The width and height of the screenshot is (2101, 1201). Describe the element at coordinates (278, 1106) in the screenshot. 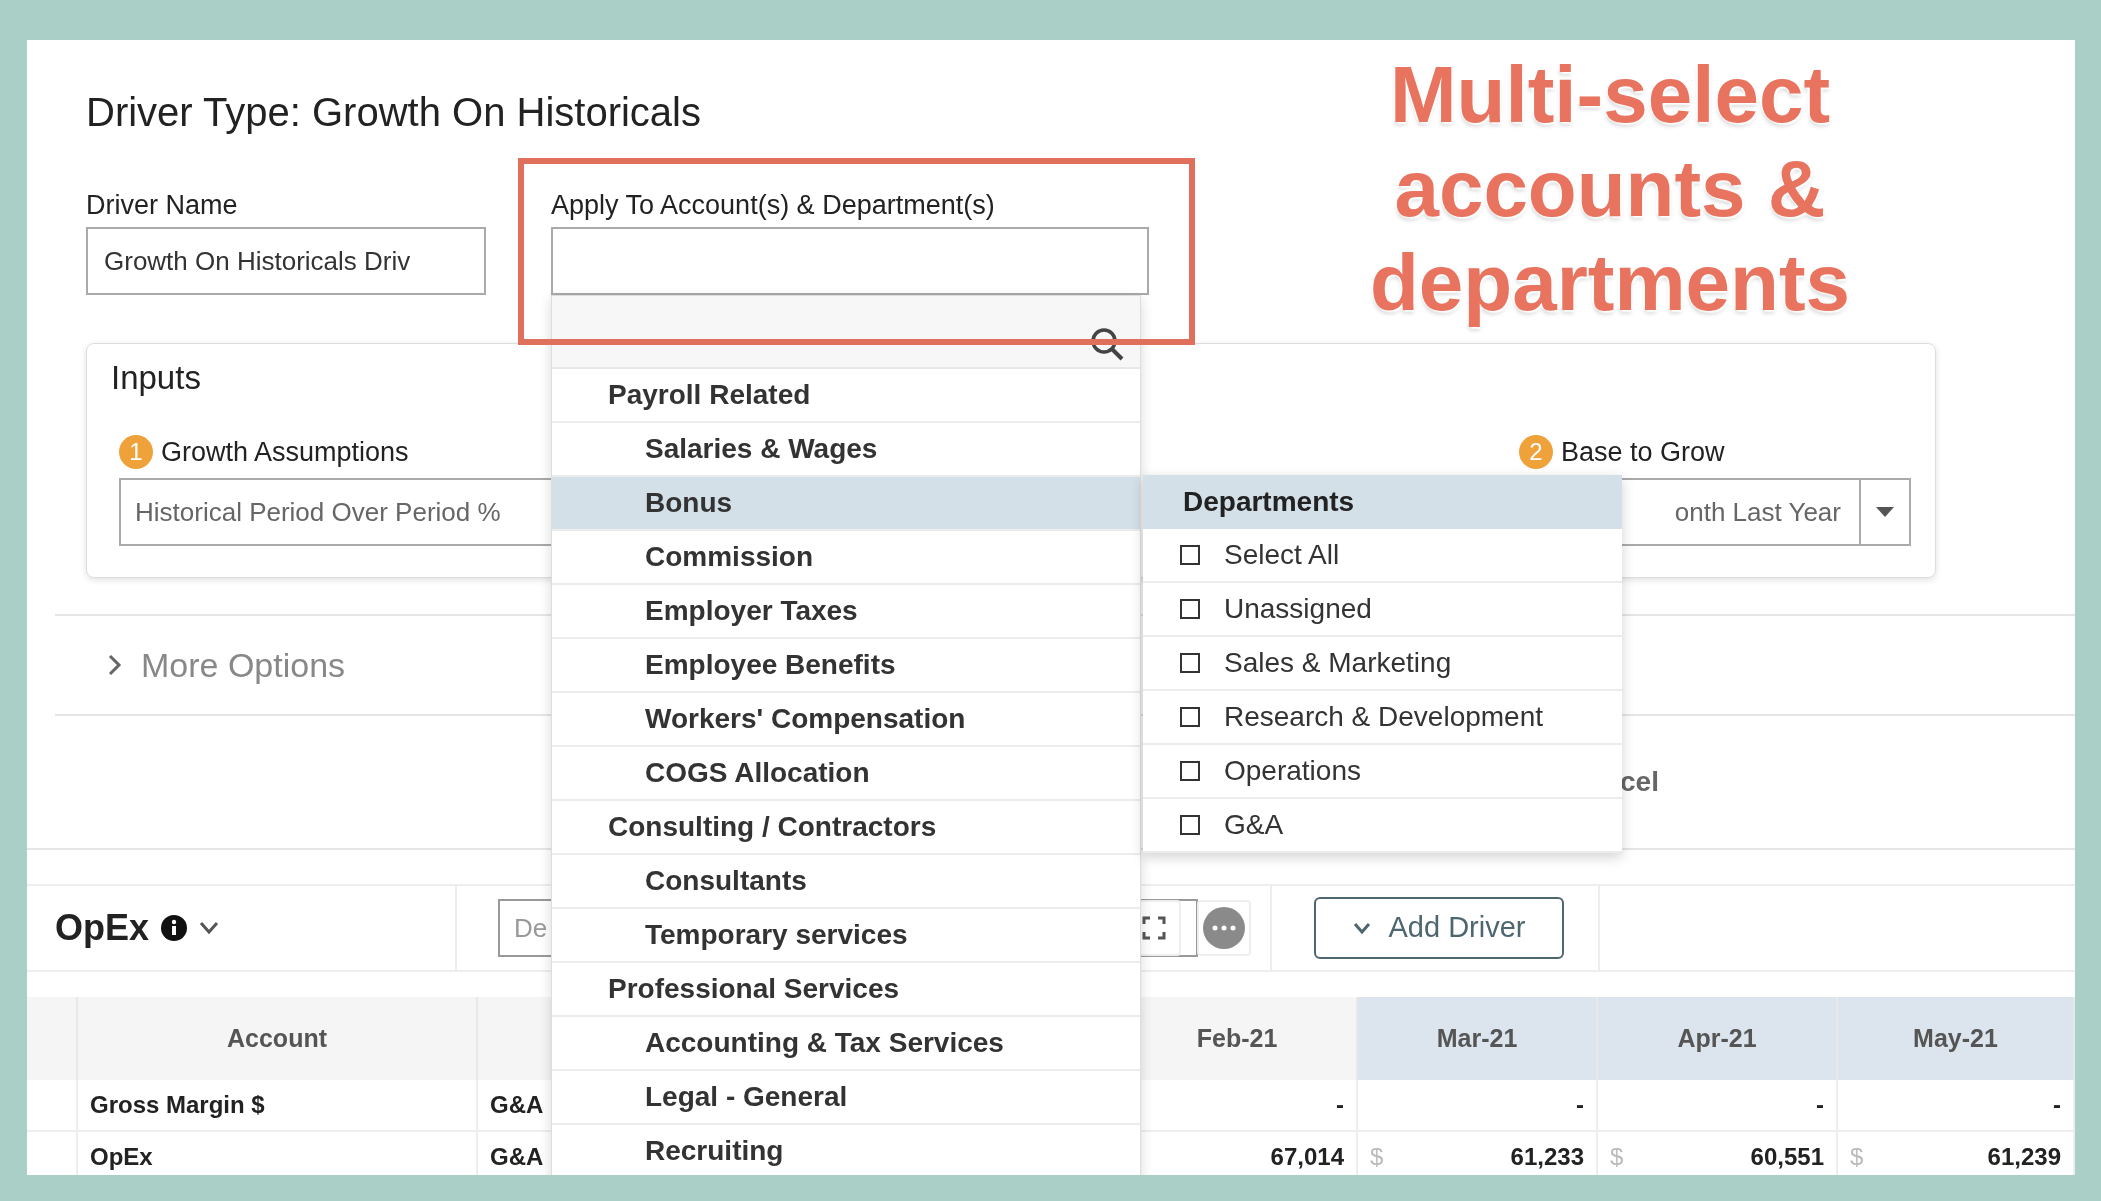

I see `table-cell: Gross Margin $` at that location.